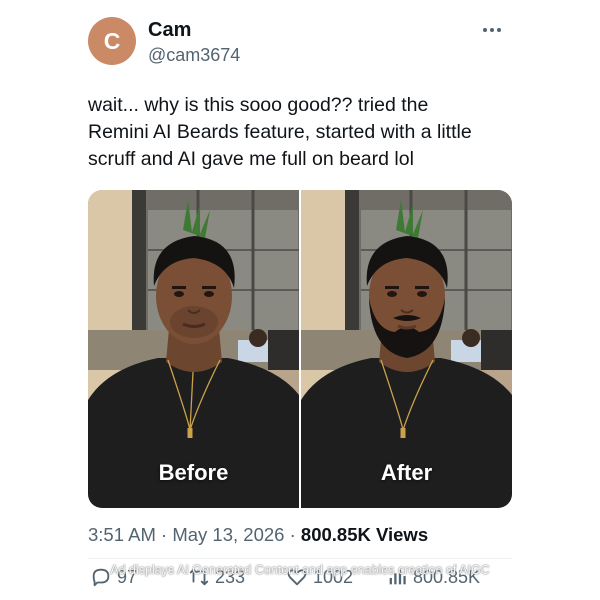 This screenshot has height=600, width=600. What do you see at coordinates (300, 42) in the screenshot?
I see `tweet-header: C Cam @cam3674` at bounding box center [300, 42].